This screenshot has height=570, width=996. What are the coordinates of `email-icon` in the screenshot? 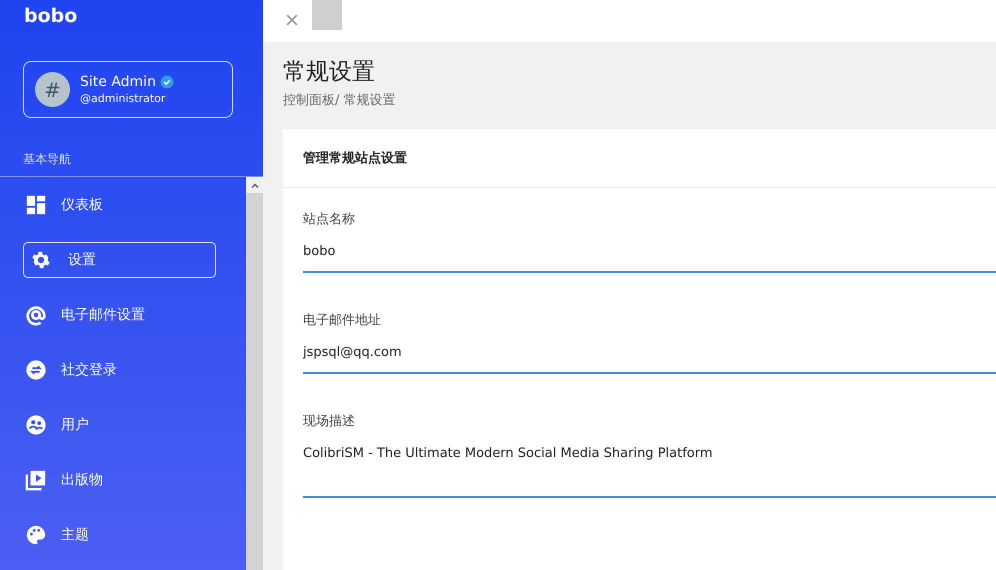 It's located at (36, 315).